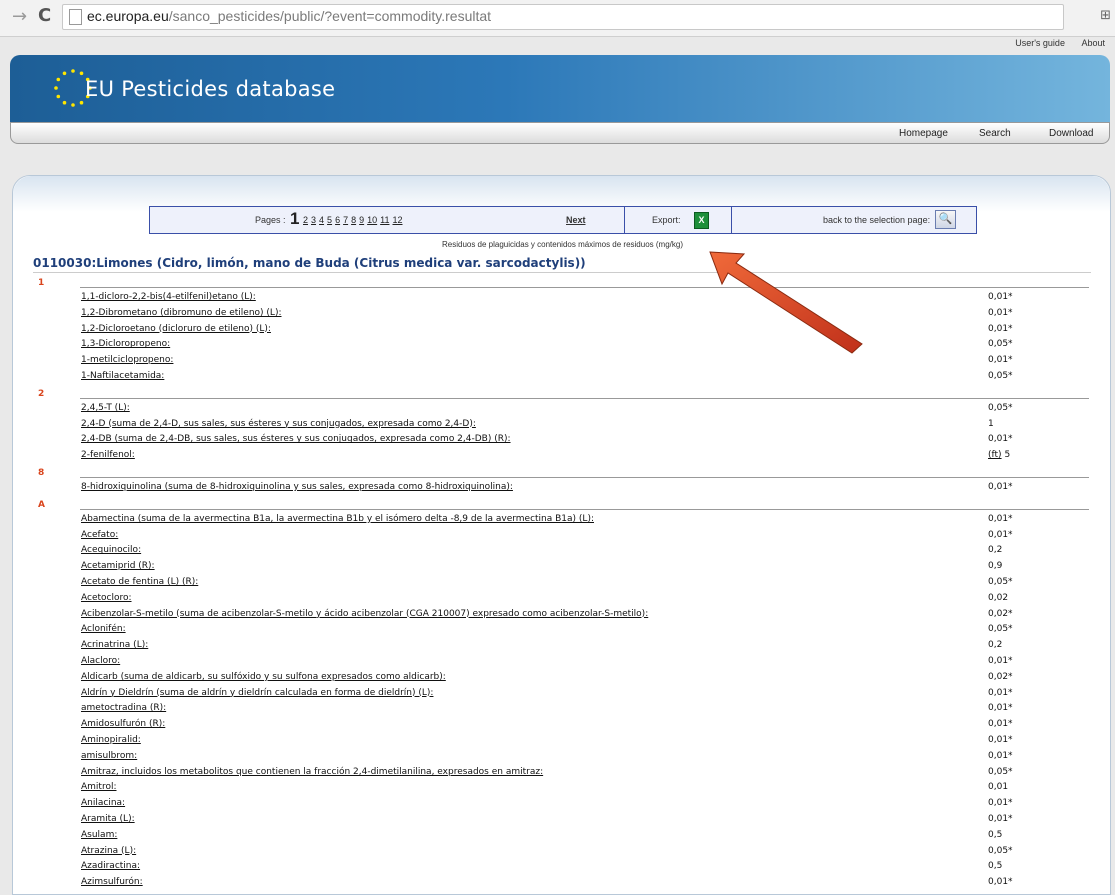 Image resolution: width=1115 pixels, height=895 pixels. I want to click on users-guide-link: User's guide, so click(1040, 43).